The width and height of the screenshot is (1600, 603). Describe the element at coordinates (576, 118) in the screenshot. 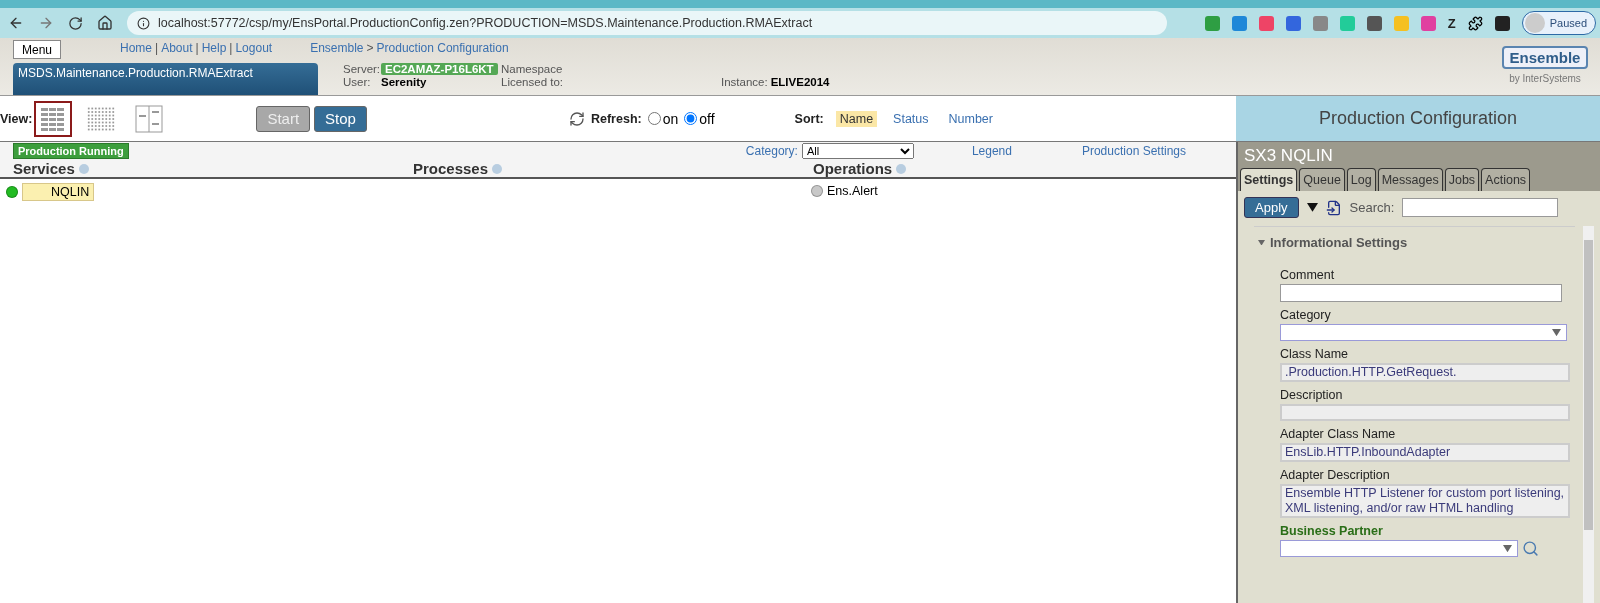

I see `refresh-icon` at that location.